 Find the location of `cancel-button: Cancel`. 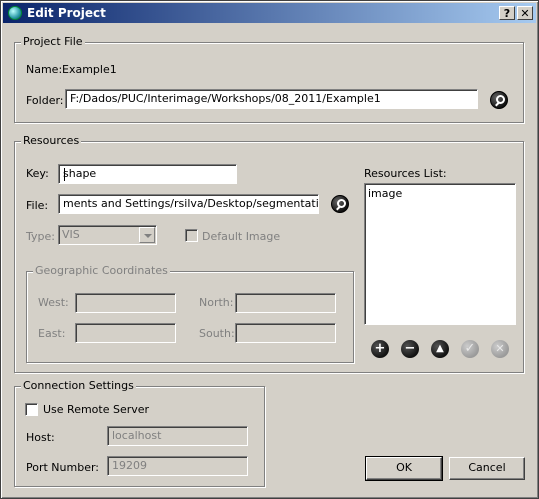

cancel-button: Cancel is located at coordinates (487, 468).